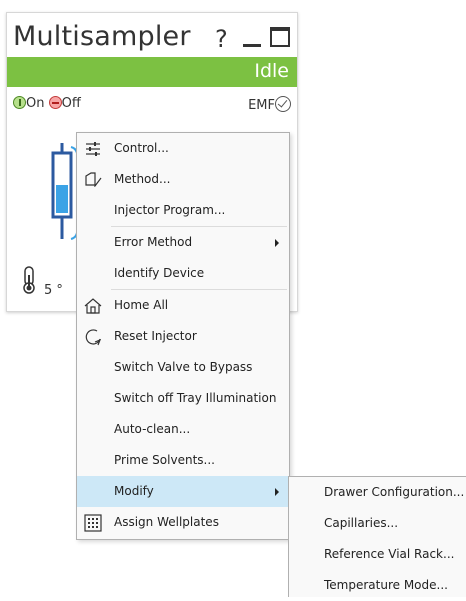  I want to click on menu-item-label: Reset Injector, so click(155, 336).